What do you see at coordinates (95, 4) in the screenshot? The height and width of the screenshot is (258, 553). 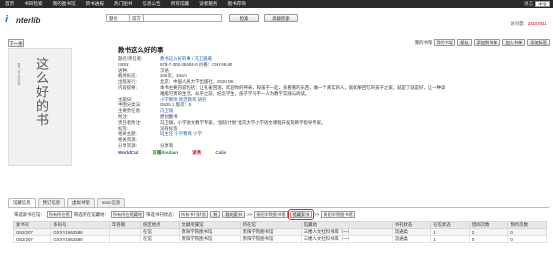 I see `nav-item: 新书通报` at bounding box center [95, 4].